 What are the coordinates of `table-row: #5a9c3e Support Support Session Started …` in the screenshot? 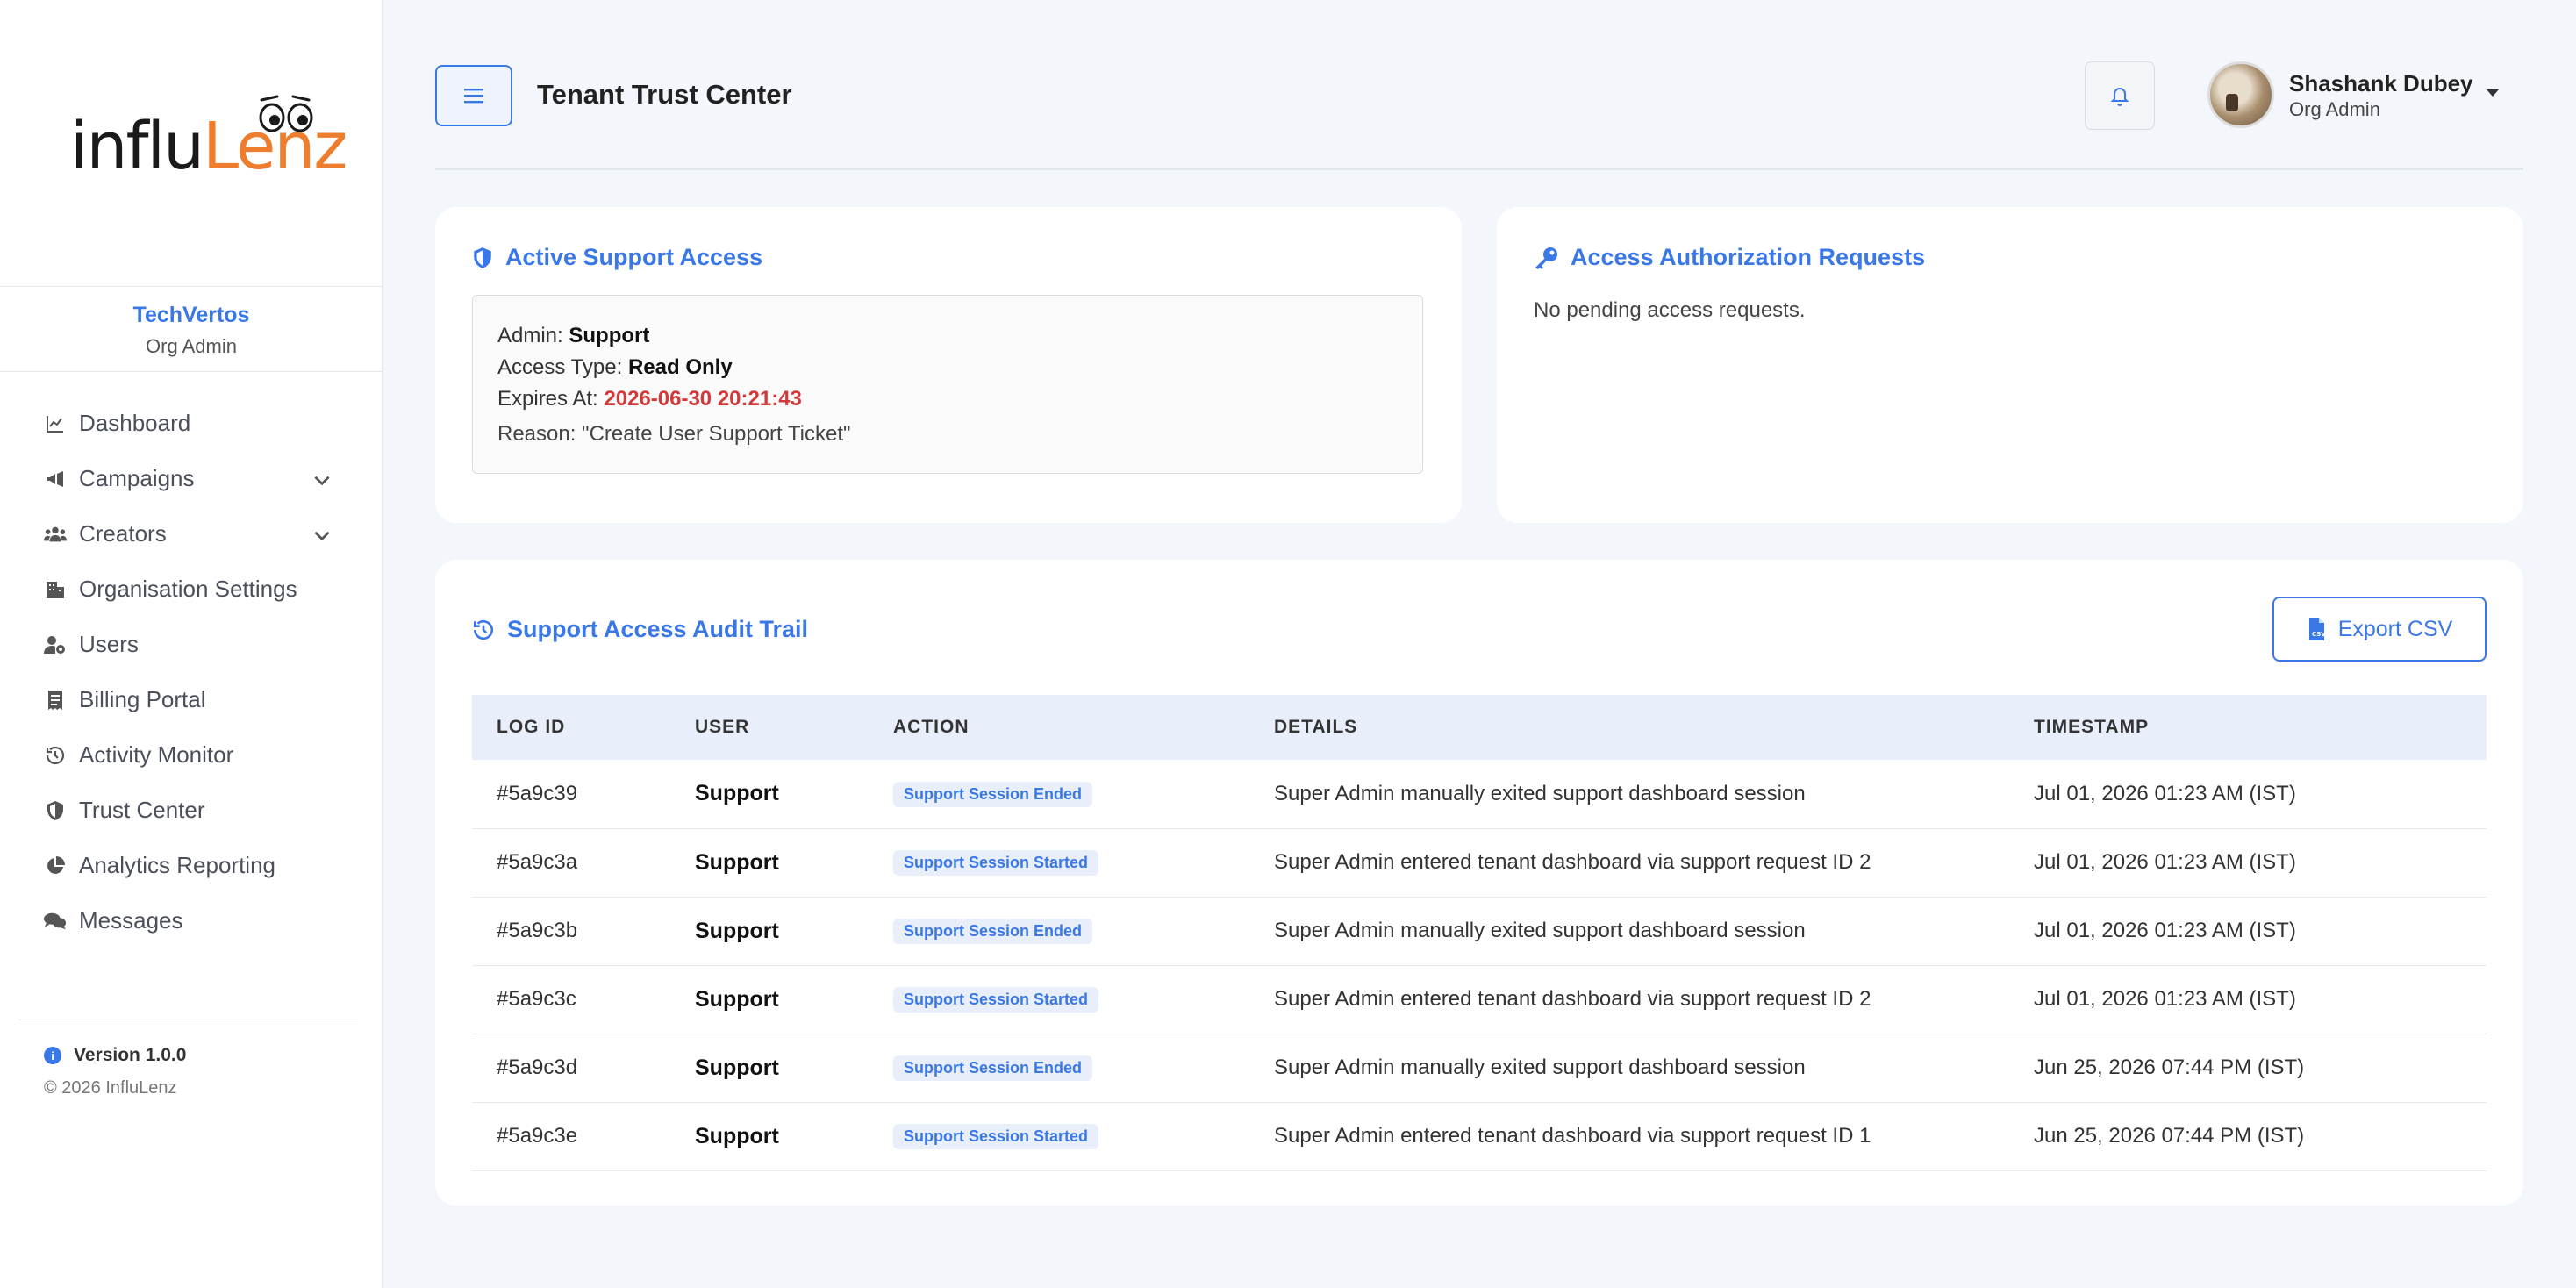 It's located at (1479, 1136).